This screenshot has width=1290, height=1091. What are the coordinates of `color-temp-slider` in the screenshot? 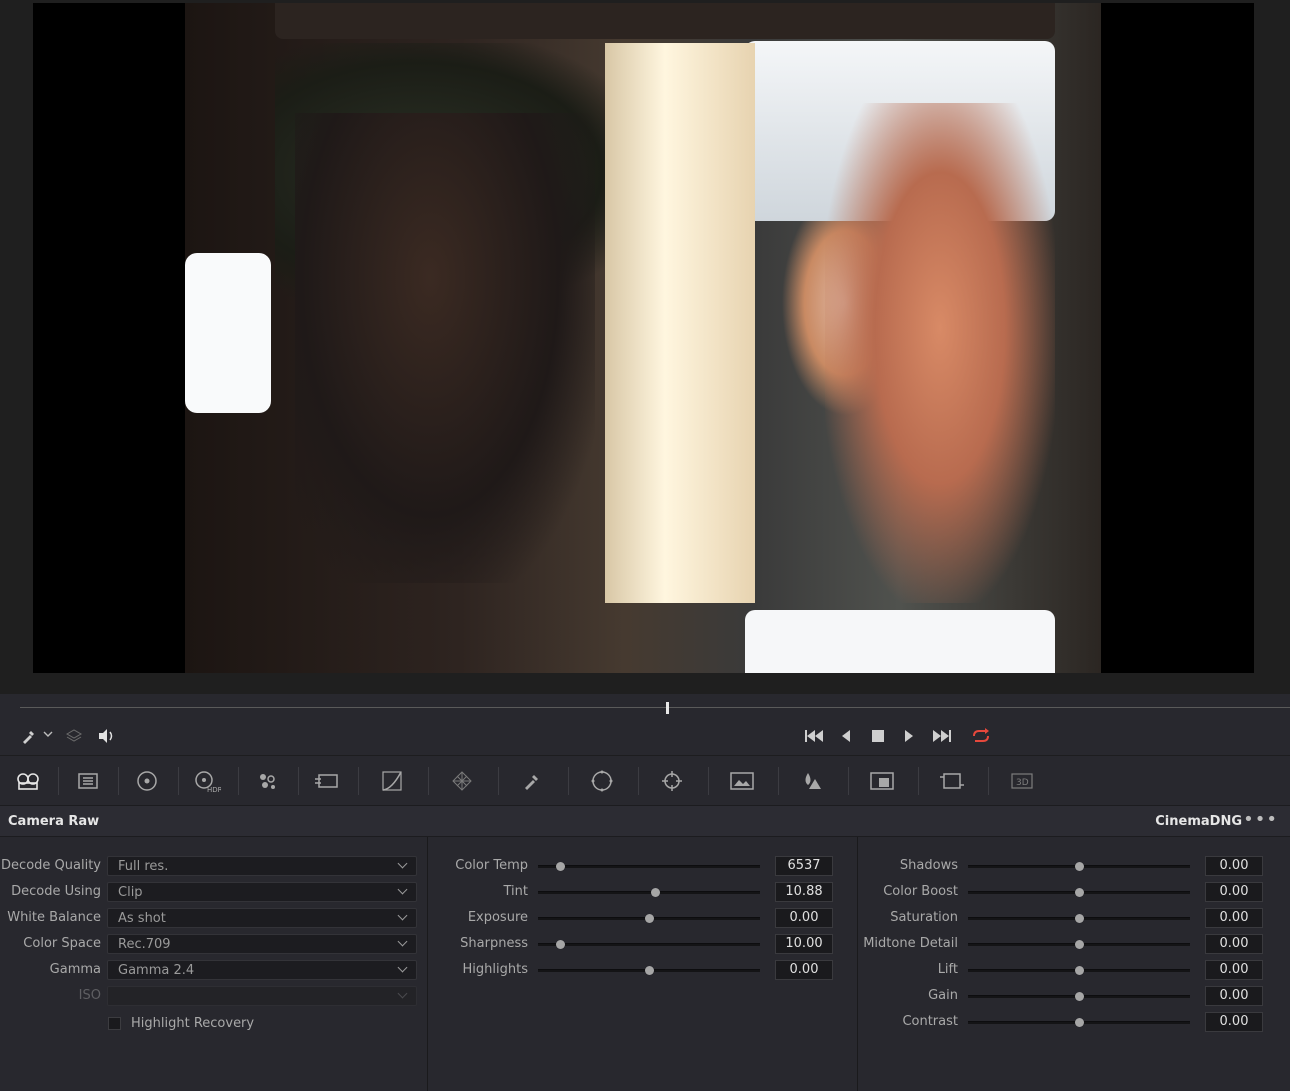 It's located at (649, 866).